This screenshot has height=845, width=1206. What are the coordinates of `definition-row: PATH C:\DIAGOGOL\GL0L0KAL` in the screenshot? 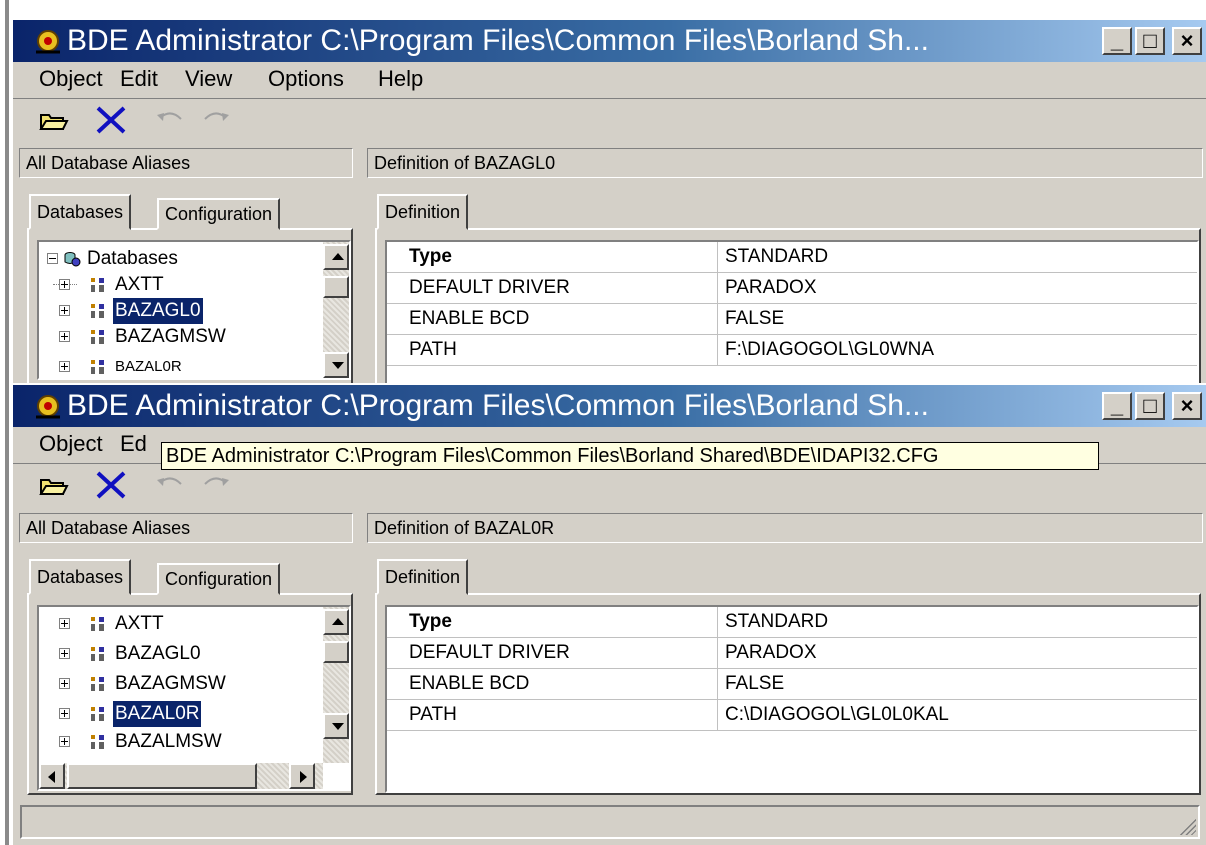 It's located at (792, 715).